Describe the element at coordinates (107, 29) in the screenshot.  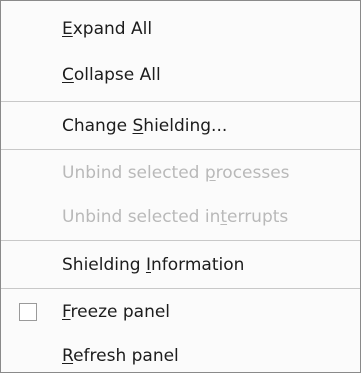
I see `menu-item-label: Expand All` at that location.